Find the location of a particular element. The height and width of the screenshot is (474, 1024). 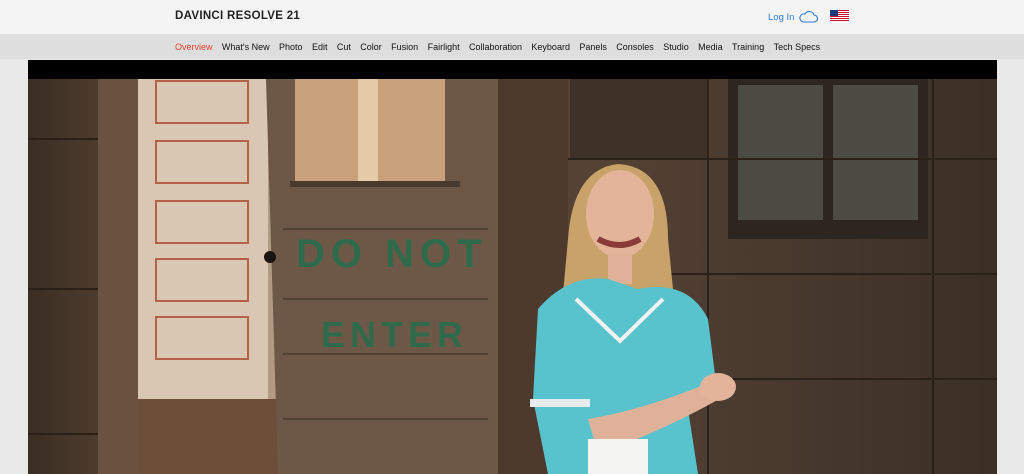

nav-item-studio: Studio is located at coordinates (676, 47).